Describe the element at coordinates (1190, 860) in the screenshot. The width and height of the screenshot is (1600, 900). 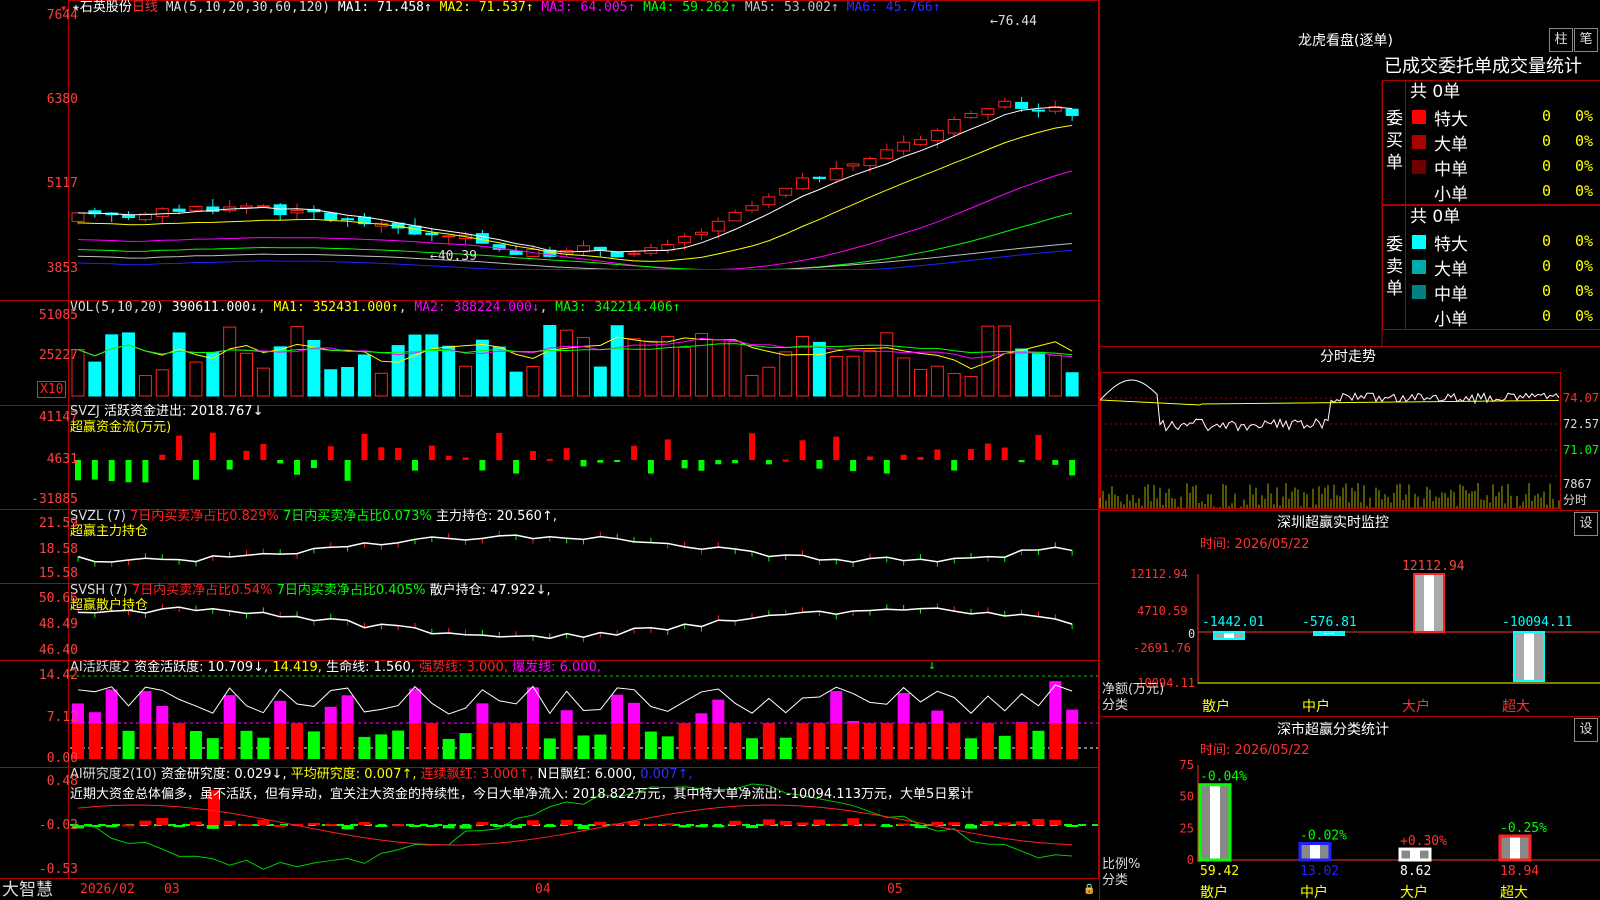
I see `classify-y-label: 0` at that location.